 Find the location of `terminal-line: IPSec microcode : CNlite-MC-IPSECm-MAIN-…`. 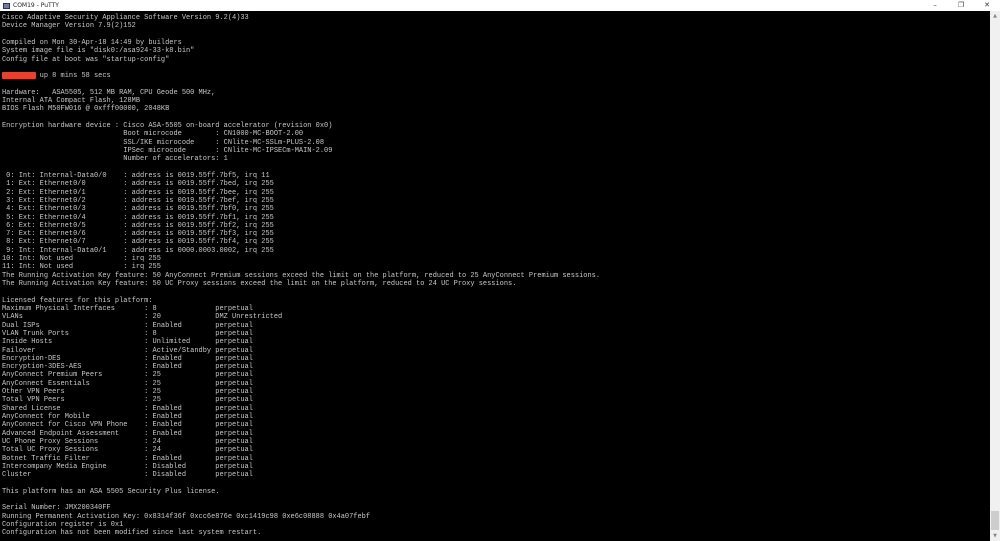

terminal-line: IPSec microcode : CNlite-MC-IPSECm-MAIN-… is located at coordinates (167, 151).